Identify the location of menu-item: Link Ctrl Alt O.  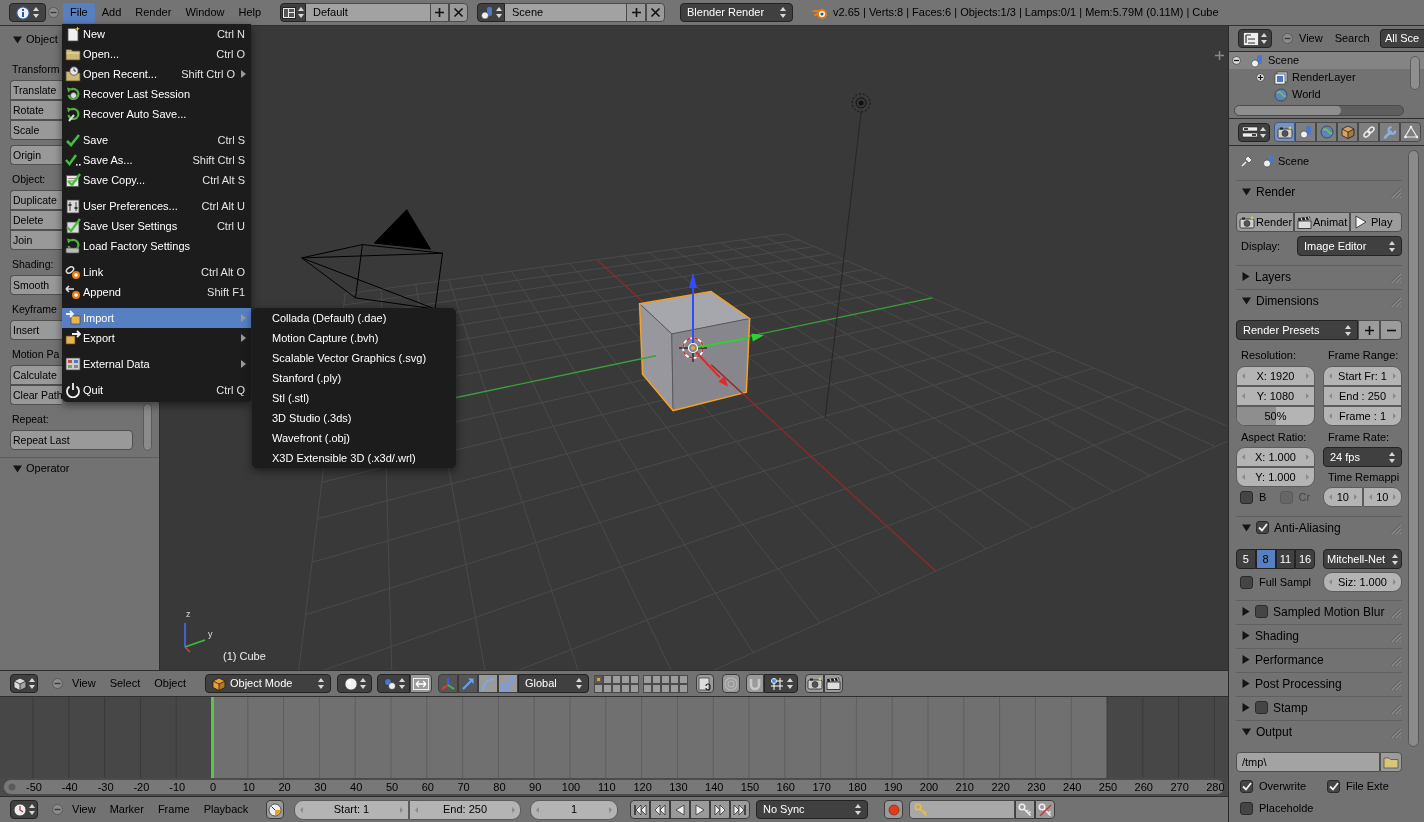
(156, 272).